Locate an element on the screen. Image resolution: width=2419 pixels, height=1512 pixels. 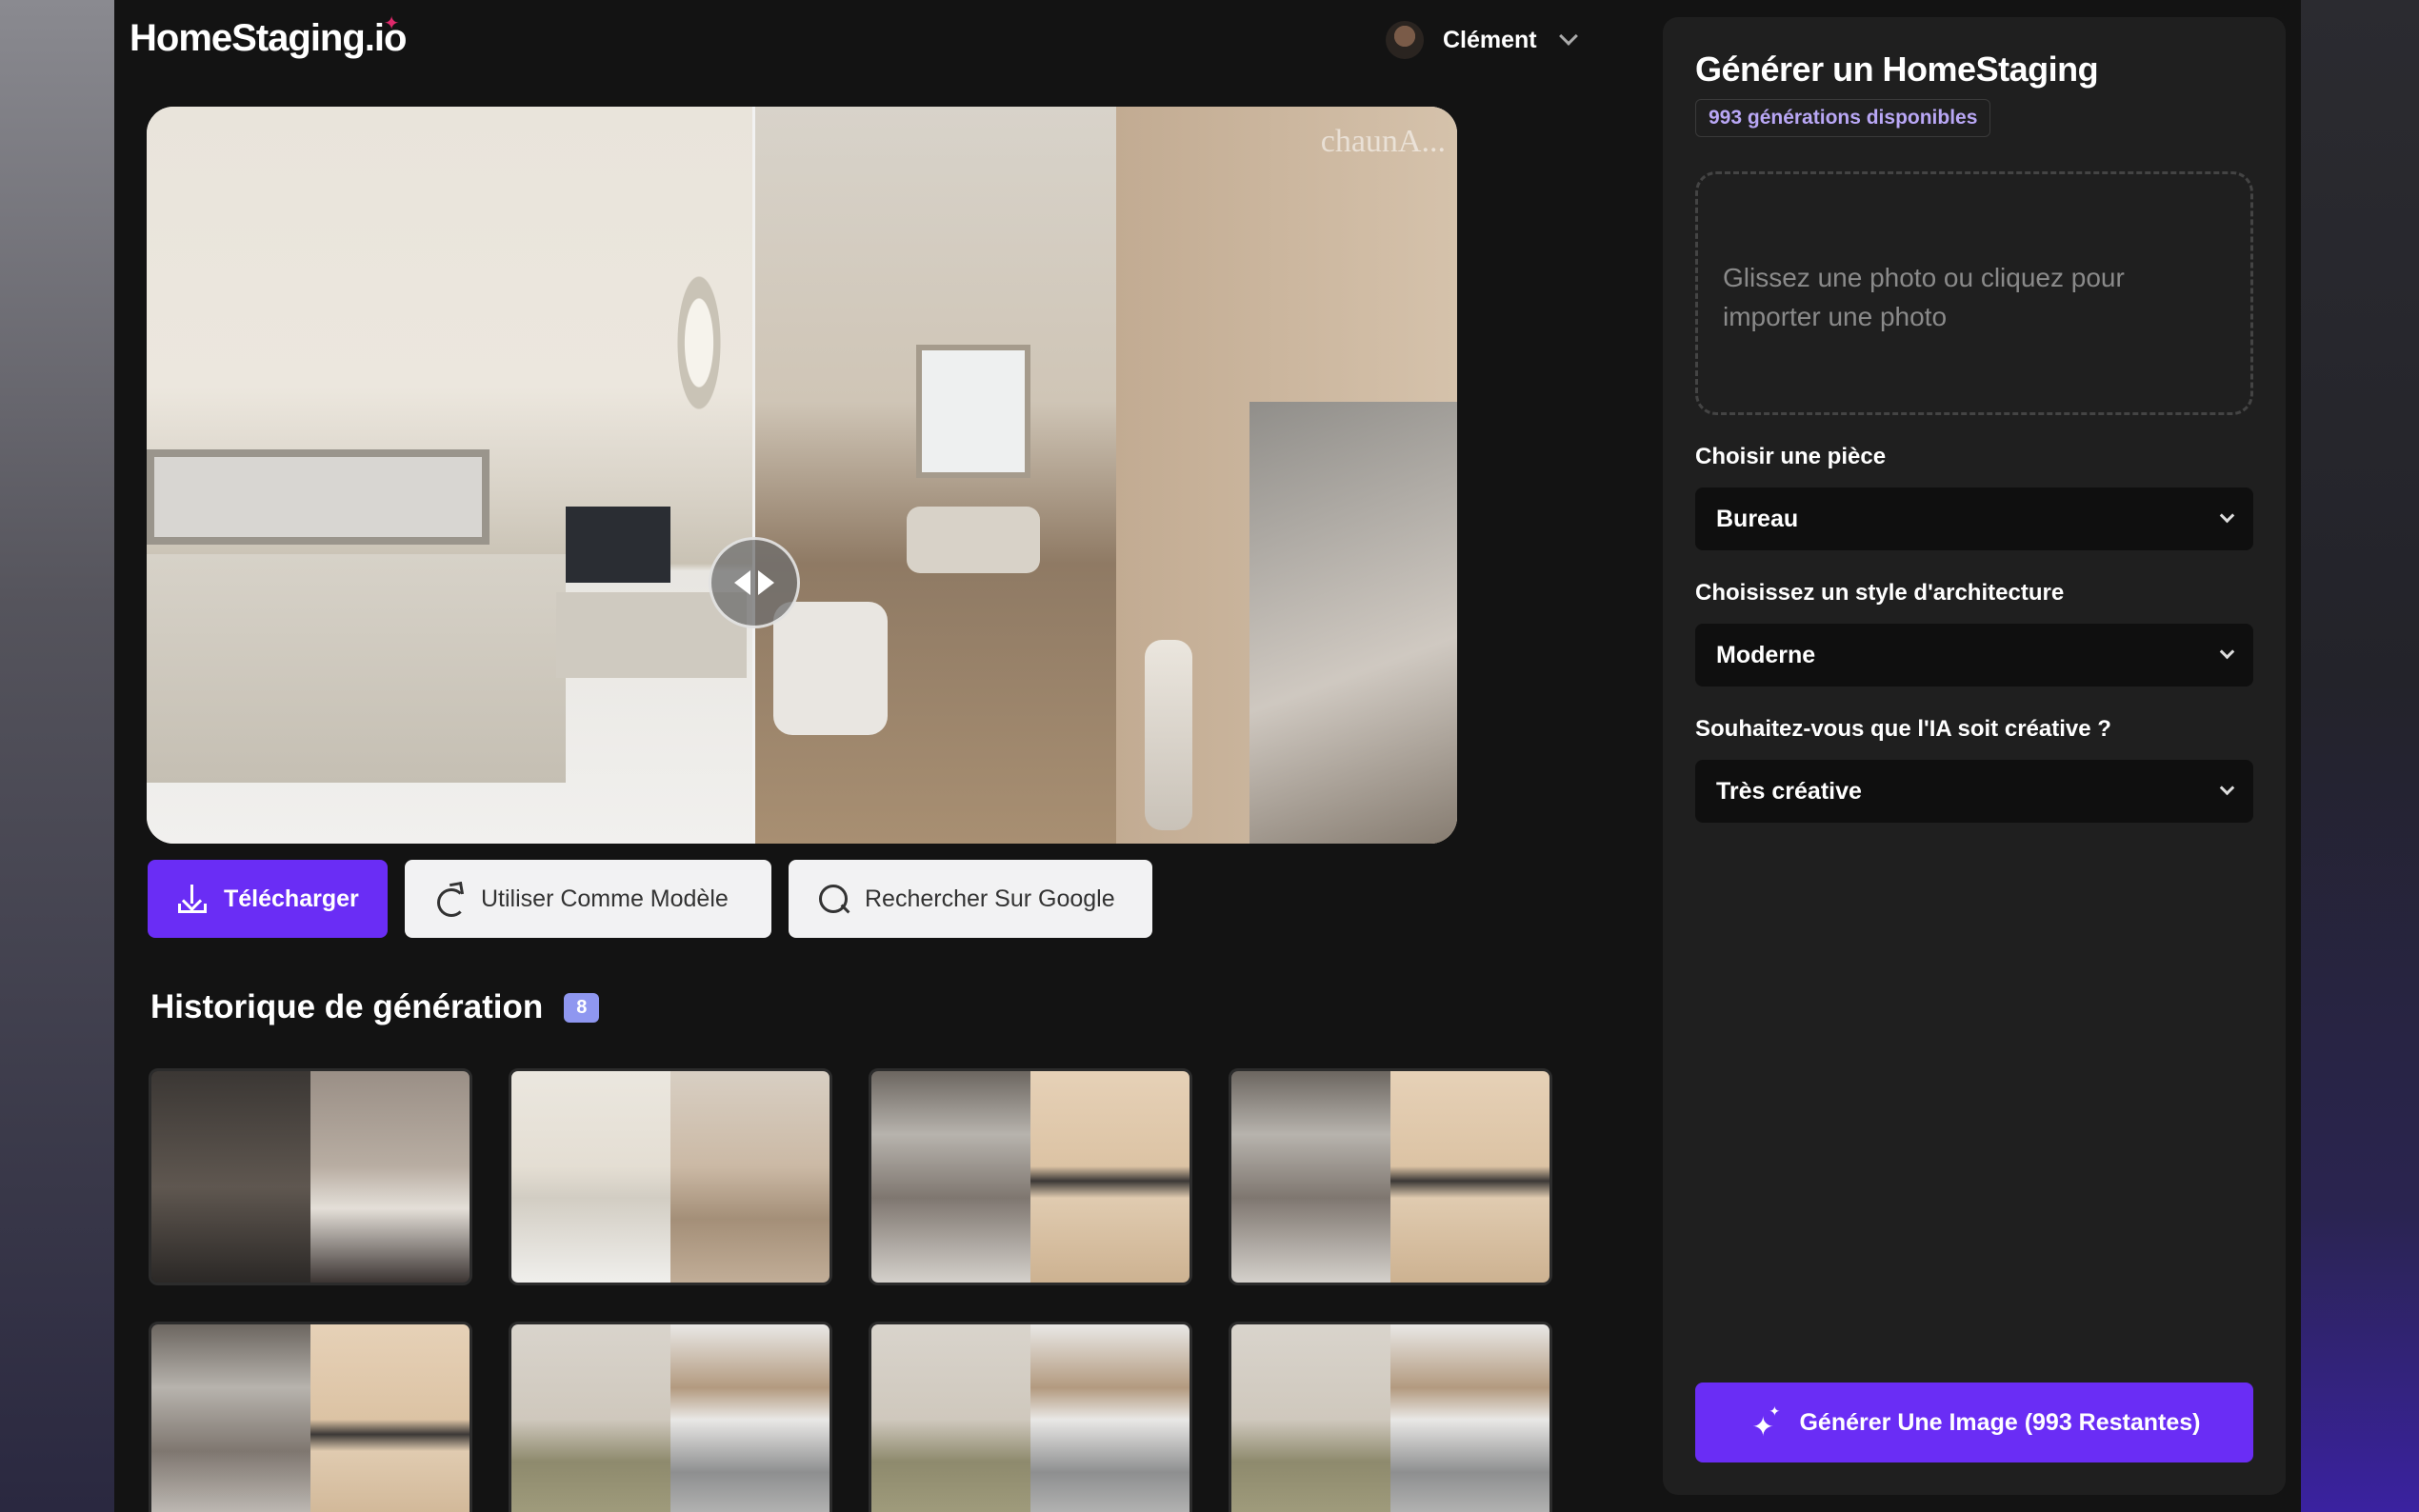
background-right-blur is located at coordinates (2360, 756).